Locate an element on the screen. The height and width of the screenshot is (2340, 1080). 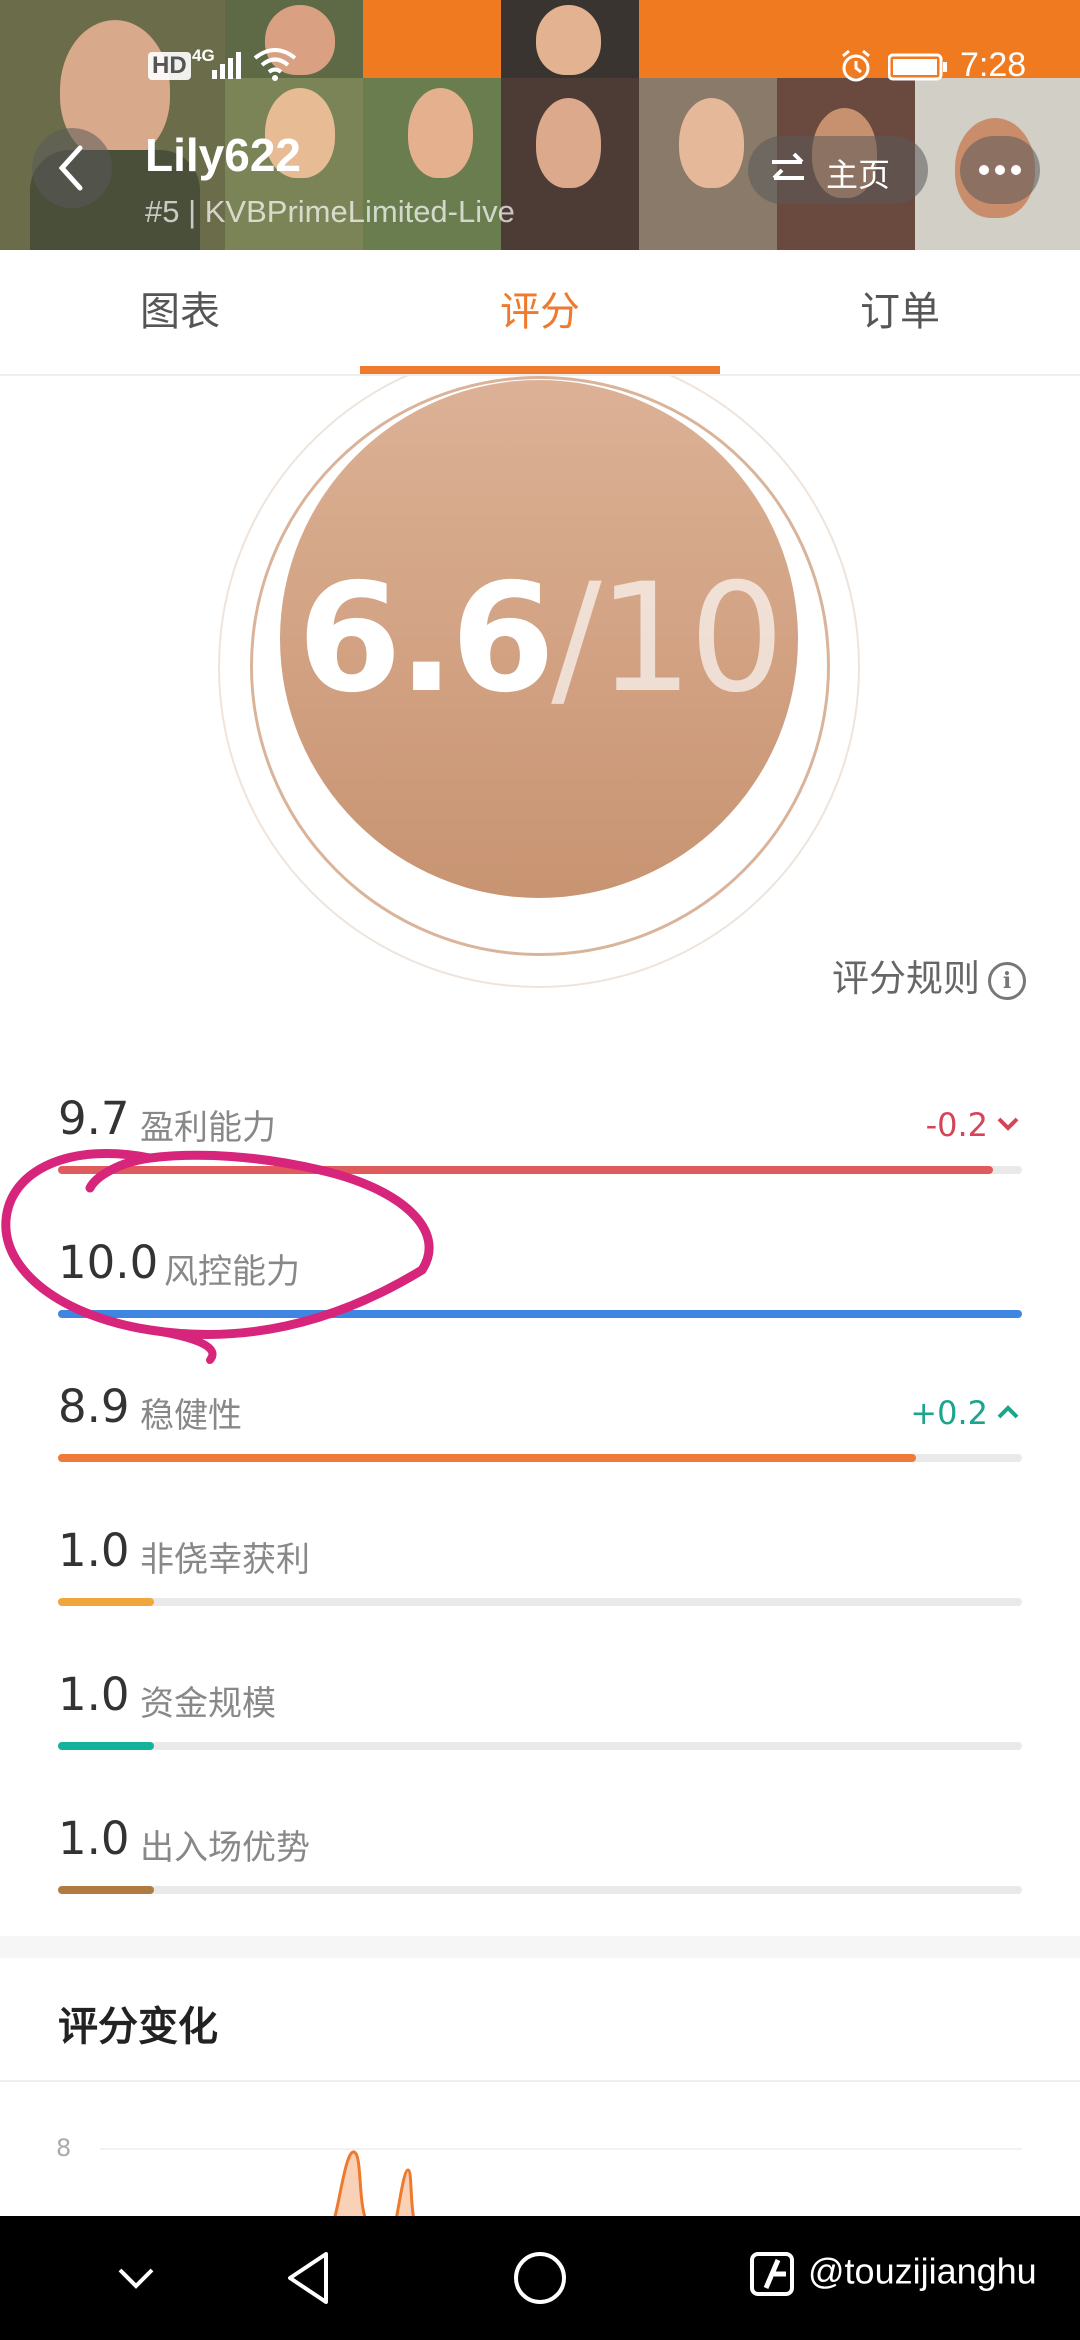
tab-orders: 订单 is located at coordinates (900, 312).